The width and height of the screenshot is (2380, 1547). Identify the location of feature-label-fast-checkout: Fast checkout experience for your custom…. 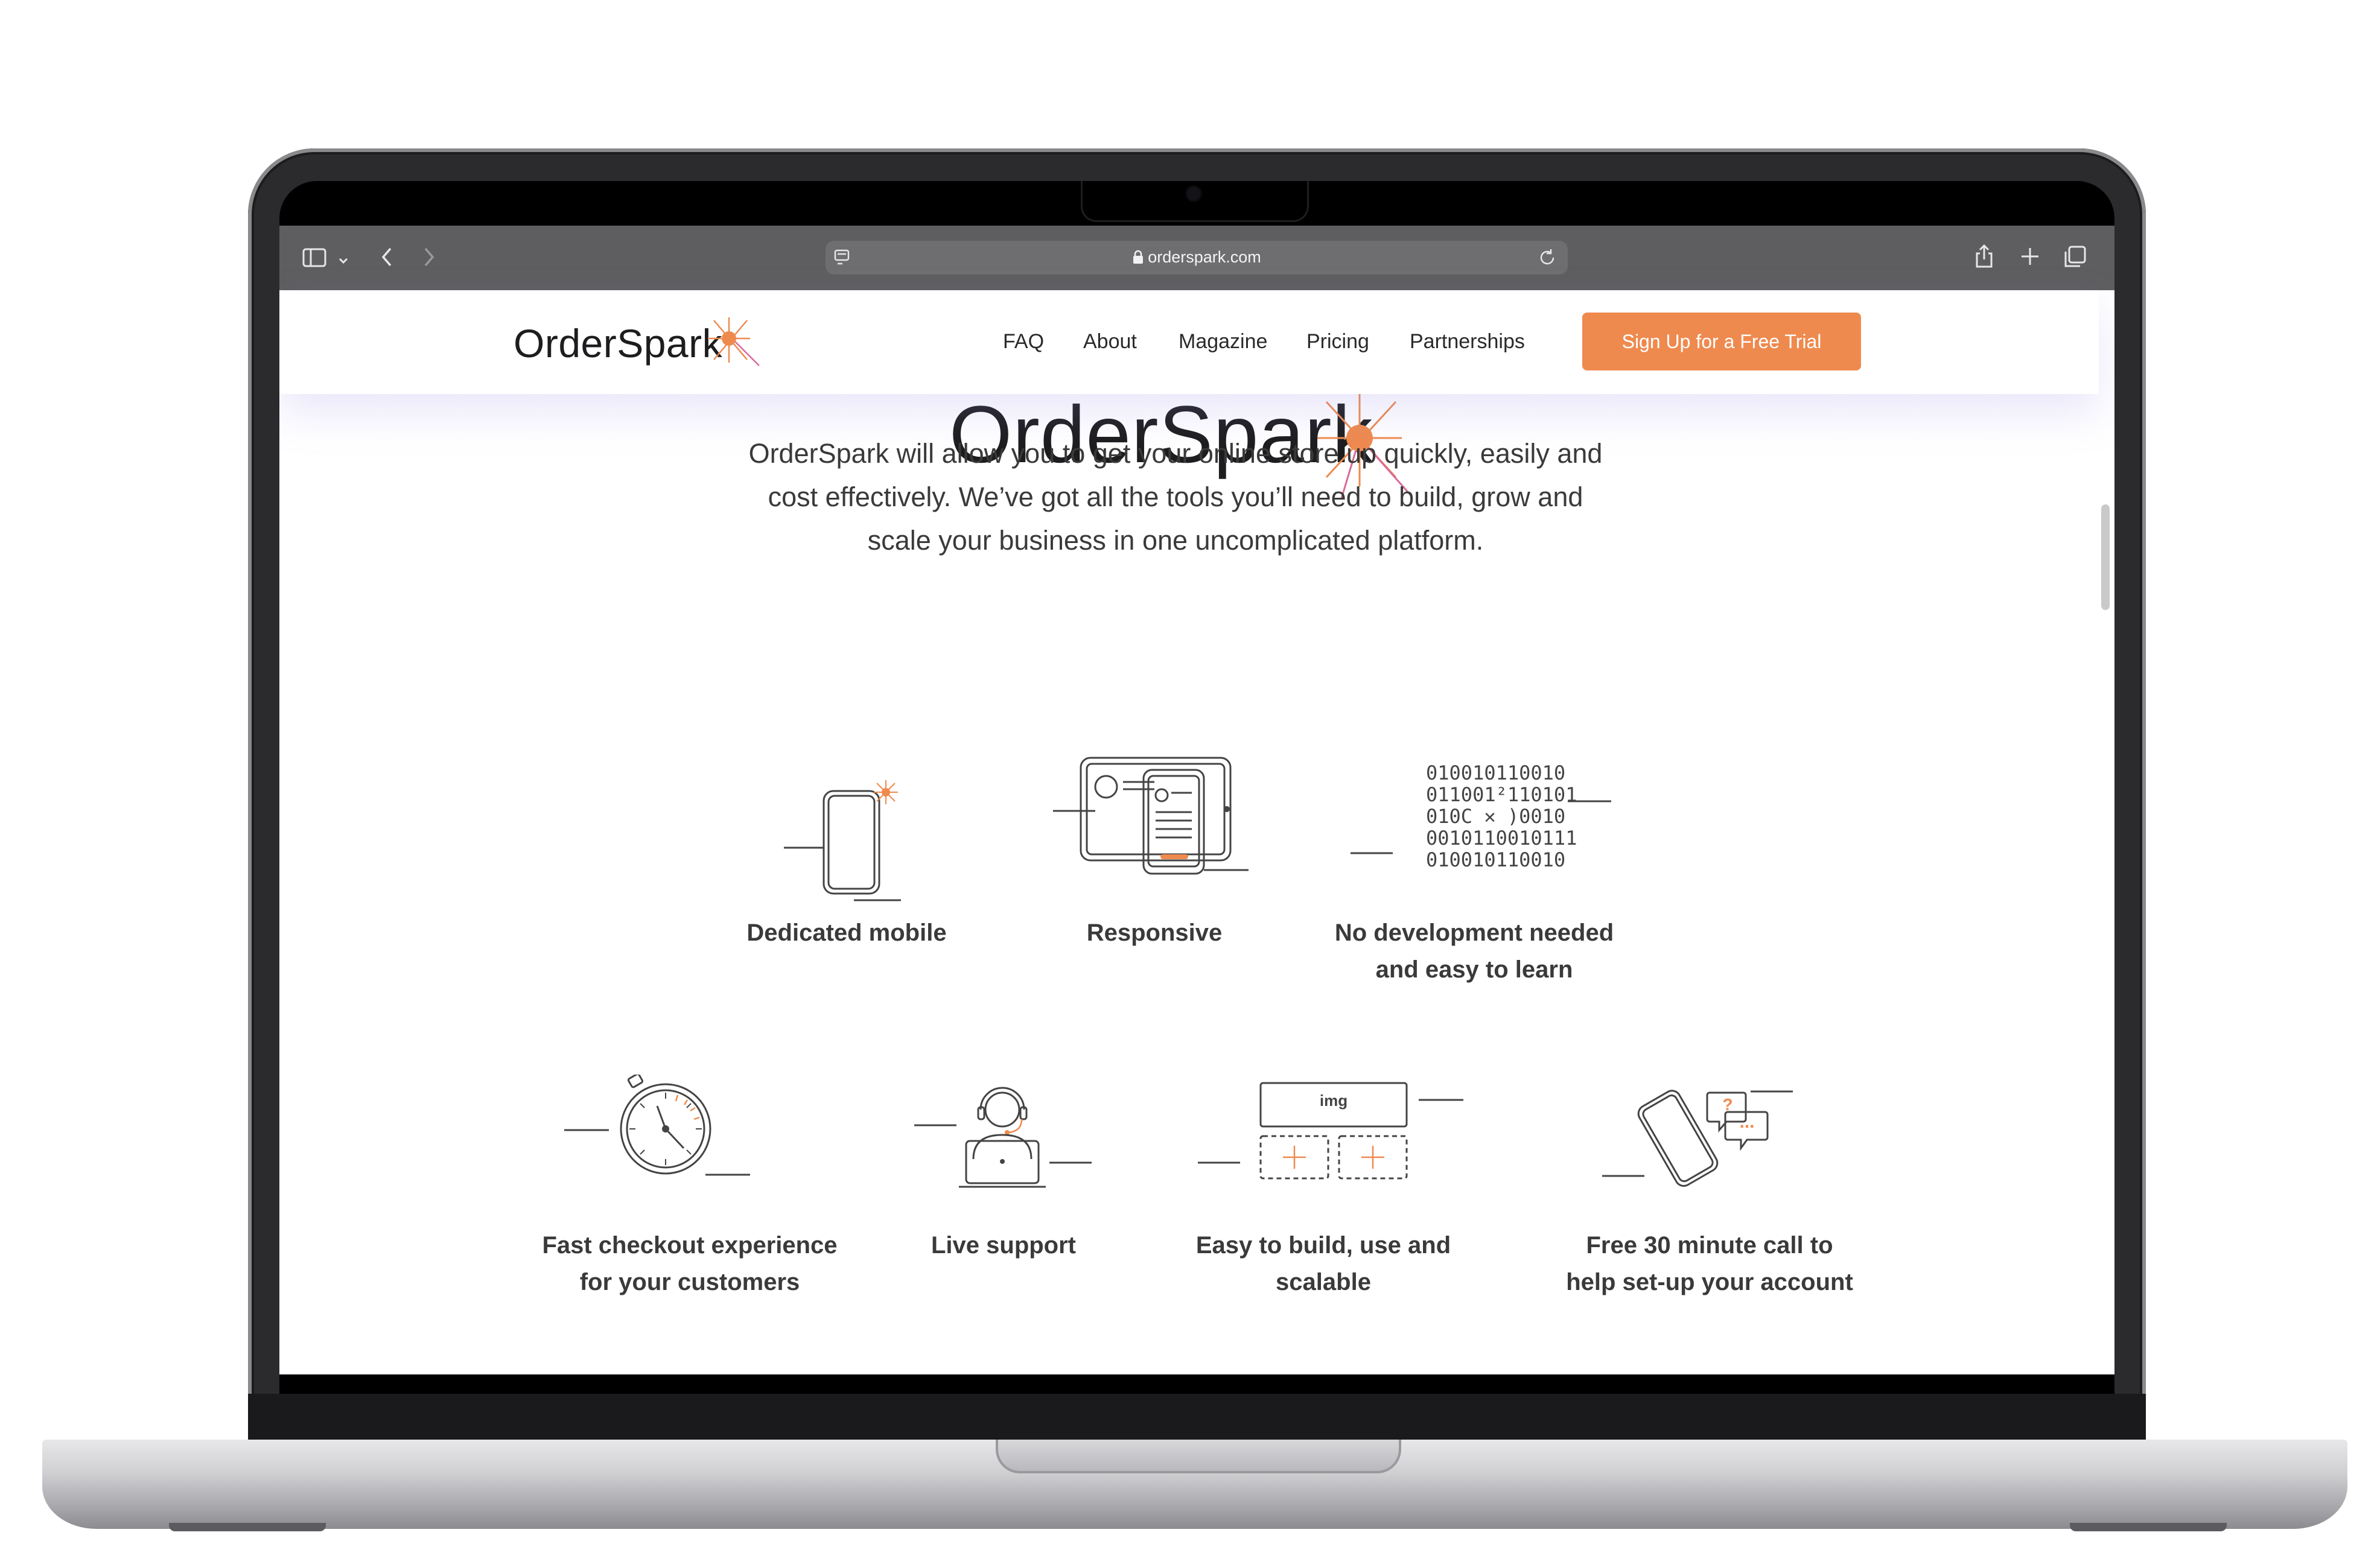
(690, 1264).